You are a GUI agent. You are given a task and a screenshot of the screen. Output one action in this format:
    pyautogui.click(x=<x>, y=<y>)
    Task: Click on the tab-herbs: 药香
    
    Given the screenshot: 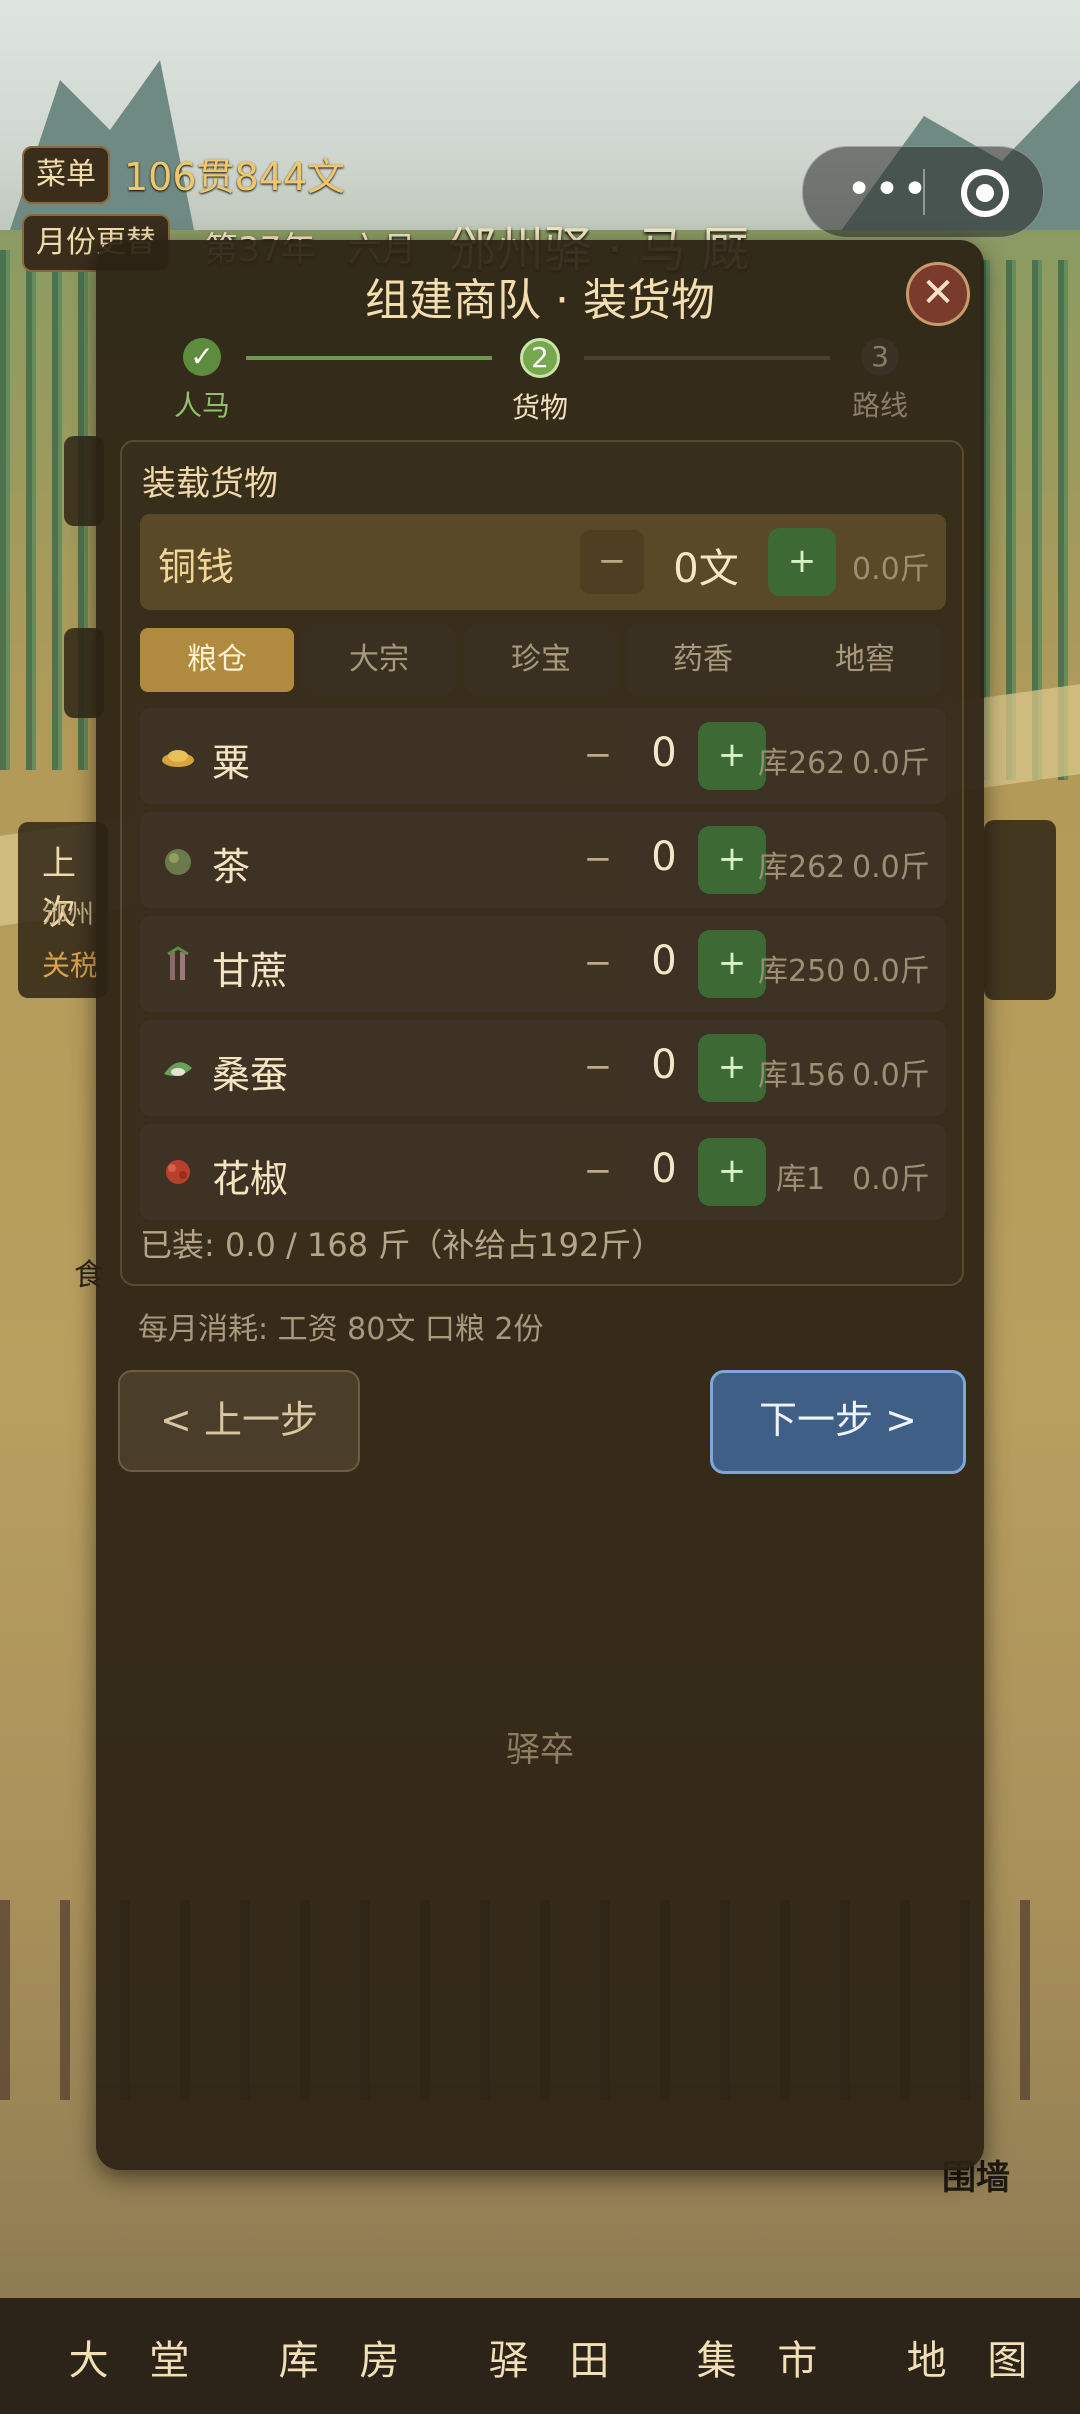 What is the action you would take?
    pyautogui.click(x=703, y=660)
    